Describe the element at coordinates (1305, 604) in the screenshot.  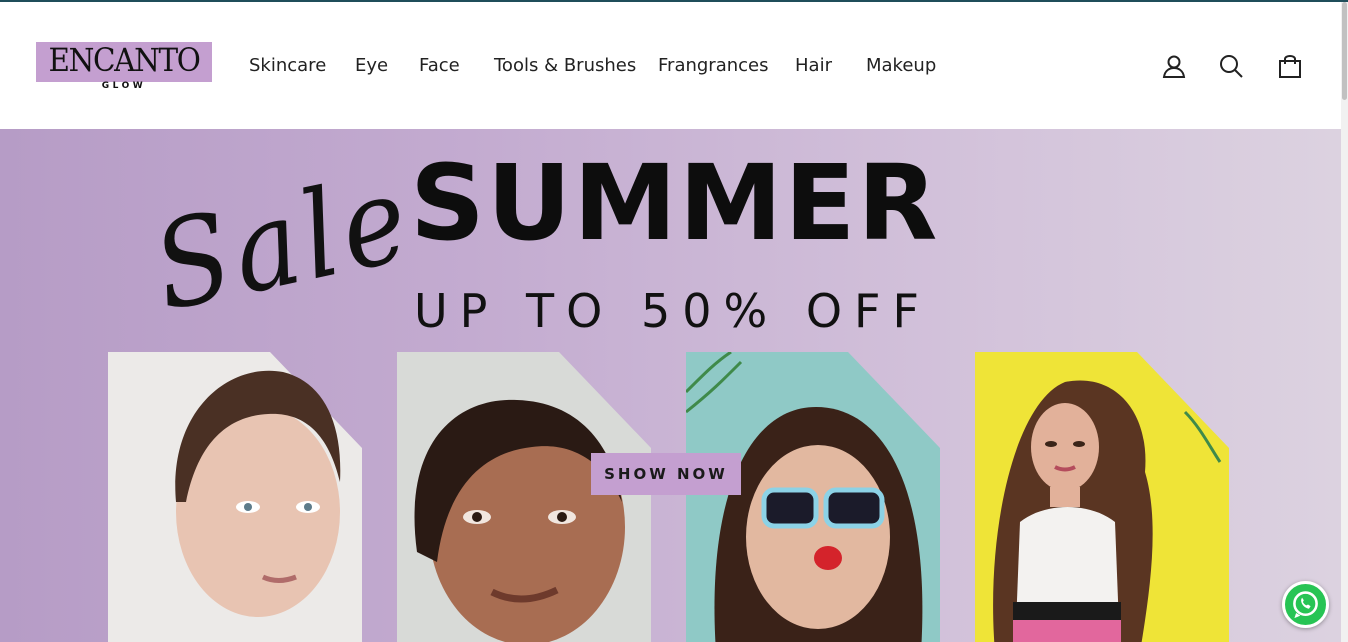
I see `whatsapp-icon` at that location.